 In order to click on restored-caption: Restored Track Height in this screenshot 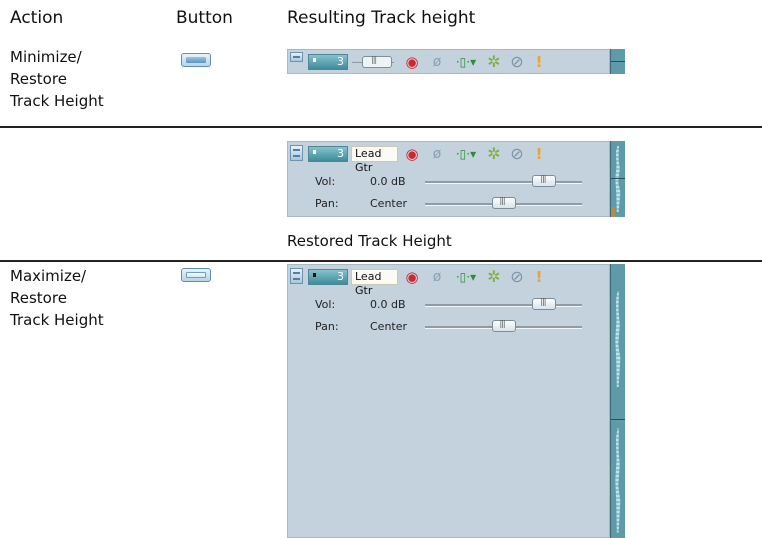, I will do `click(369, 241)`.